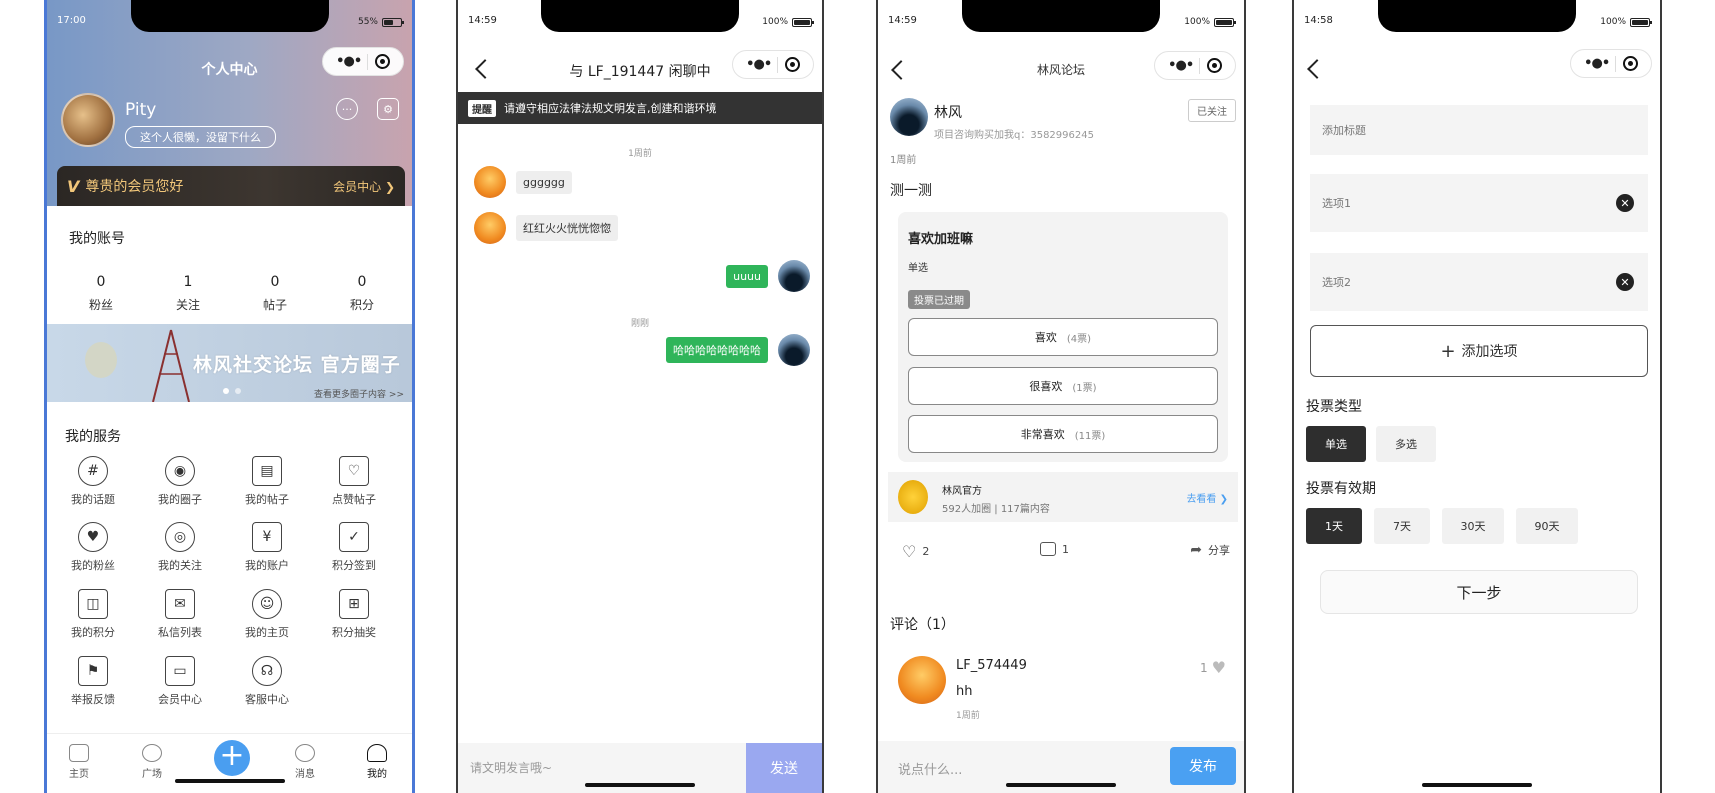 The width and height of the screenshot is (1715, 793). Describe the element at coordinates (275, 293) in the screenshot. I see `stat-posts: 0 帖子` at that location.